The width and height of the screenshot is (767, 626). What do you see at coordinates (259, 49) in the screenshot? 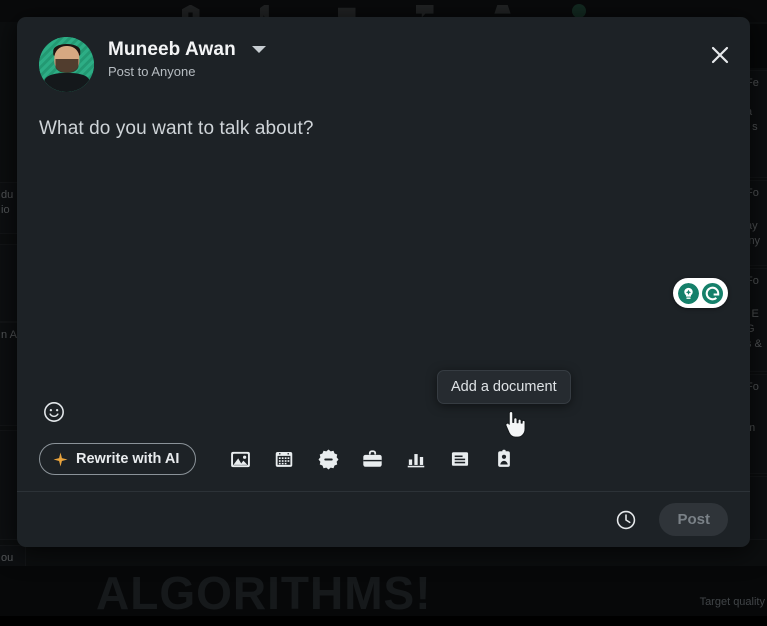
I see `chevron-down-icon` at bounding box center [259, 49].